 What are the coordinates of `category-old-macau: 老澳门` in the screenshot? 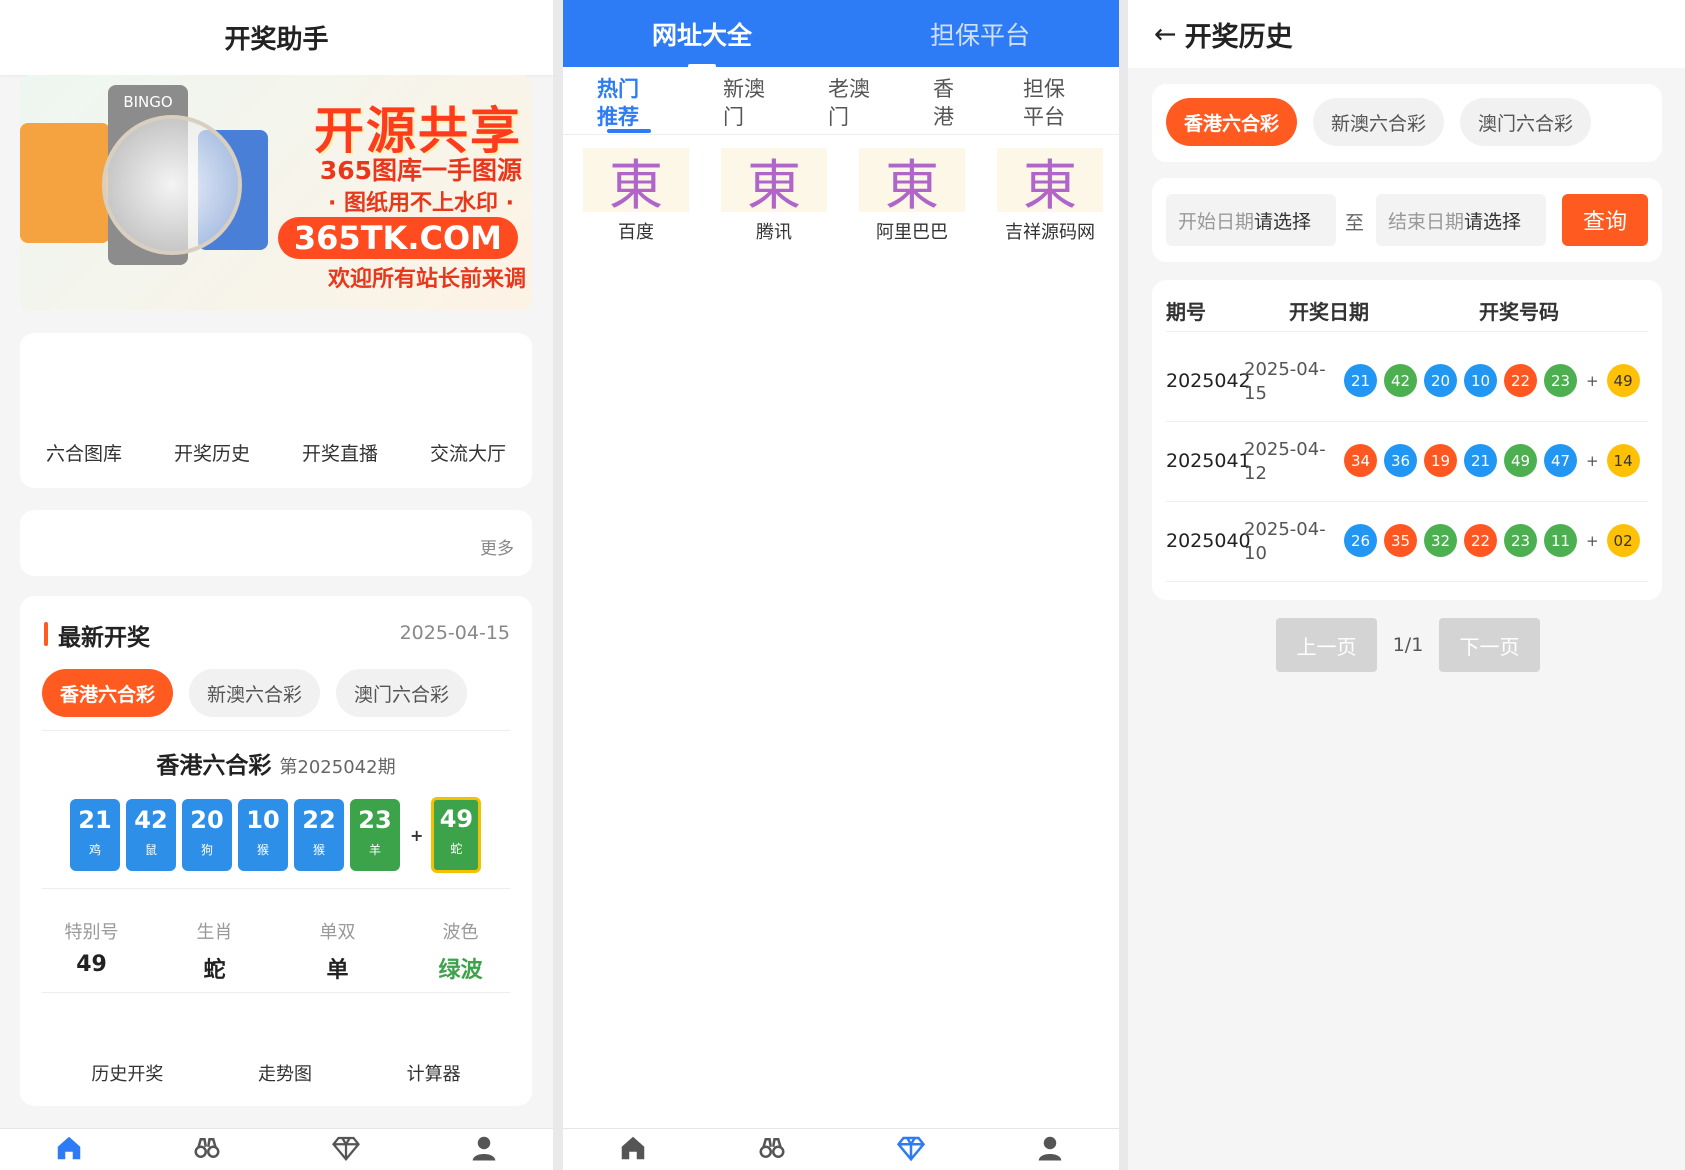 It's located at (849, 103).